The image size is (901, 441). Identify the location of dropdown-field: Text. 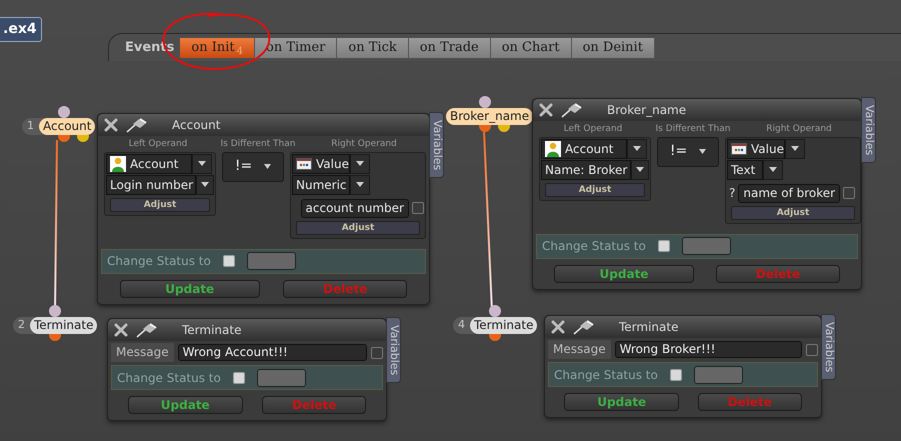
(745, 170).